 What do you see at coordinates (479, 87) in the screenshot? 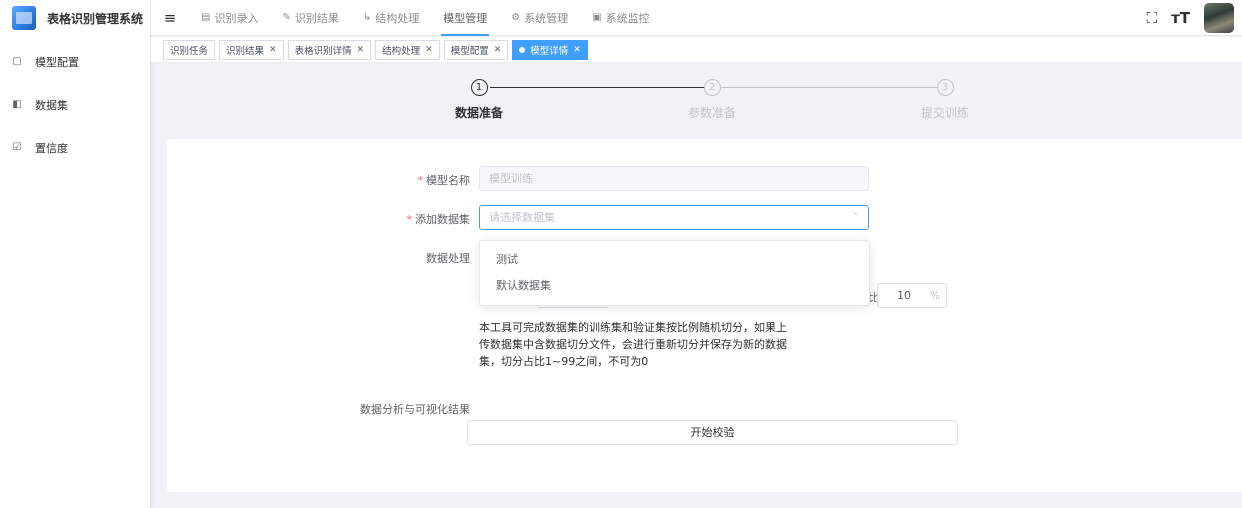
I see `step-number: 1` at bounding box center [479, 87].